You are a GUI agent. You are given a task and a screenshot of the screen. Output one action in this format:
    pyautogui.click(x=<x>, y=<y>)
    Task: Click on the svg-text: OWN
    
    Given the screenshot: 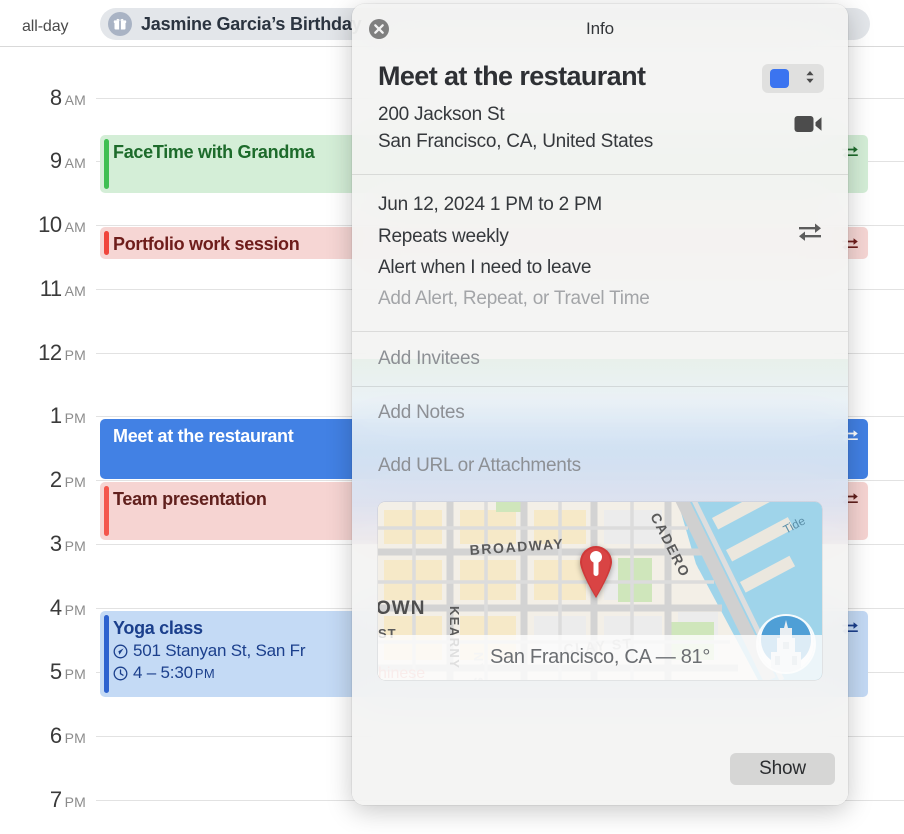 What is the action you would take?
    pyautogui.click(x=401, y=608)
    